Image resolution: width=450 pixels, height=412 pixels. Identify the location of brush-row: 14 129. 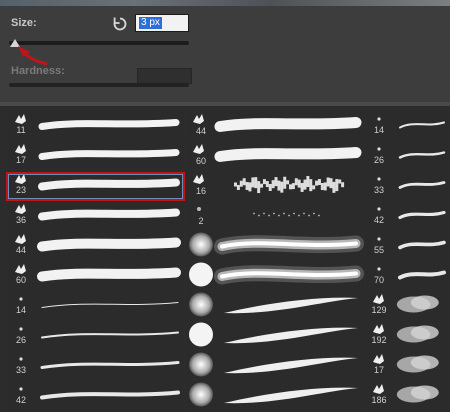
(229, 304).